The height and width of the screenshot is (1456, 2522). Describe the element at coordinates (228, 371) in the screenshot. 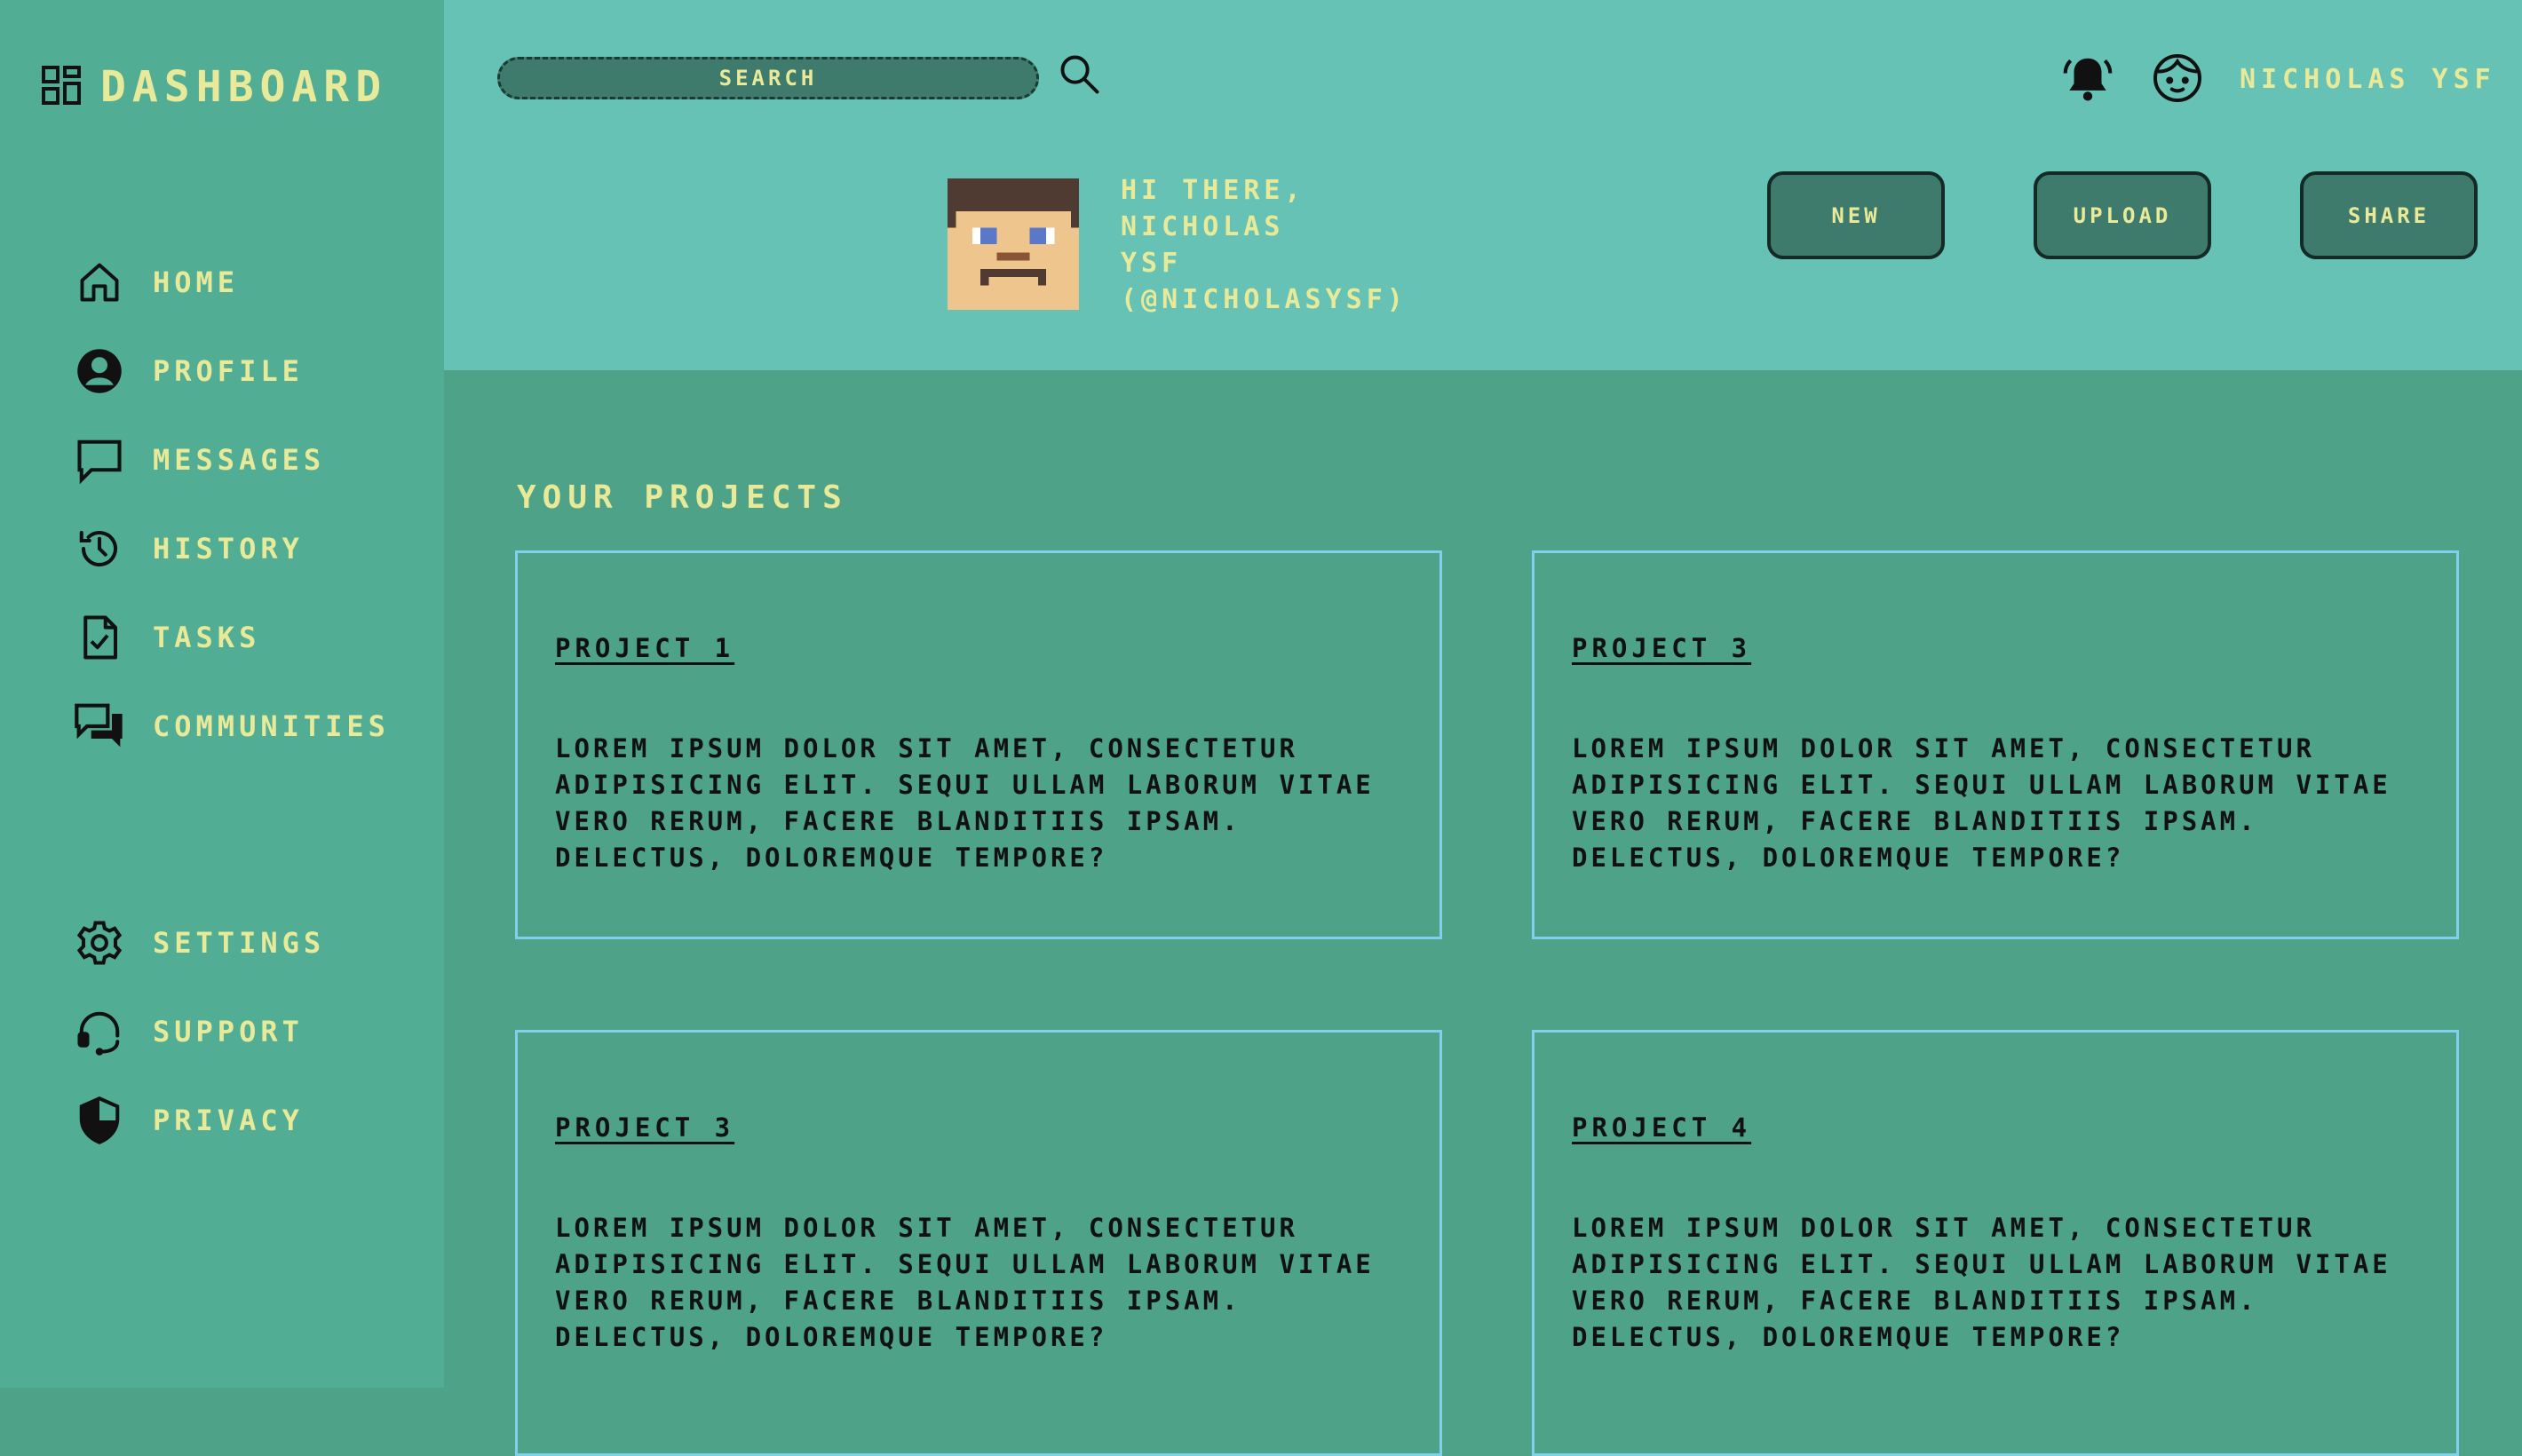

I see `sidebar-item-label: PROFILE` at that location.